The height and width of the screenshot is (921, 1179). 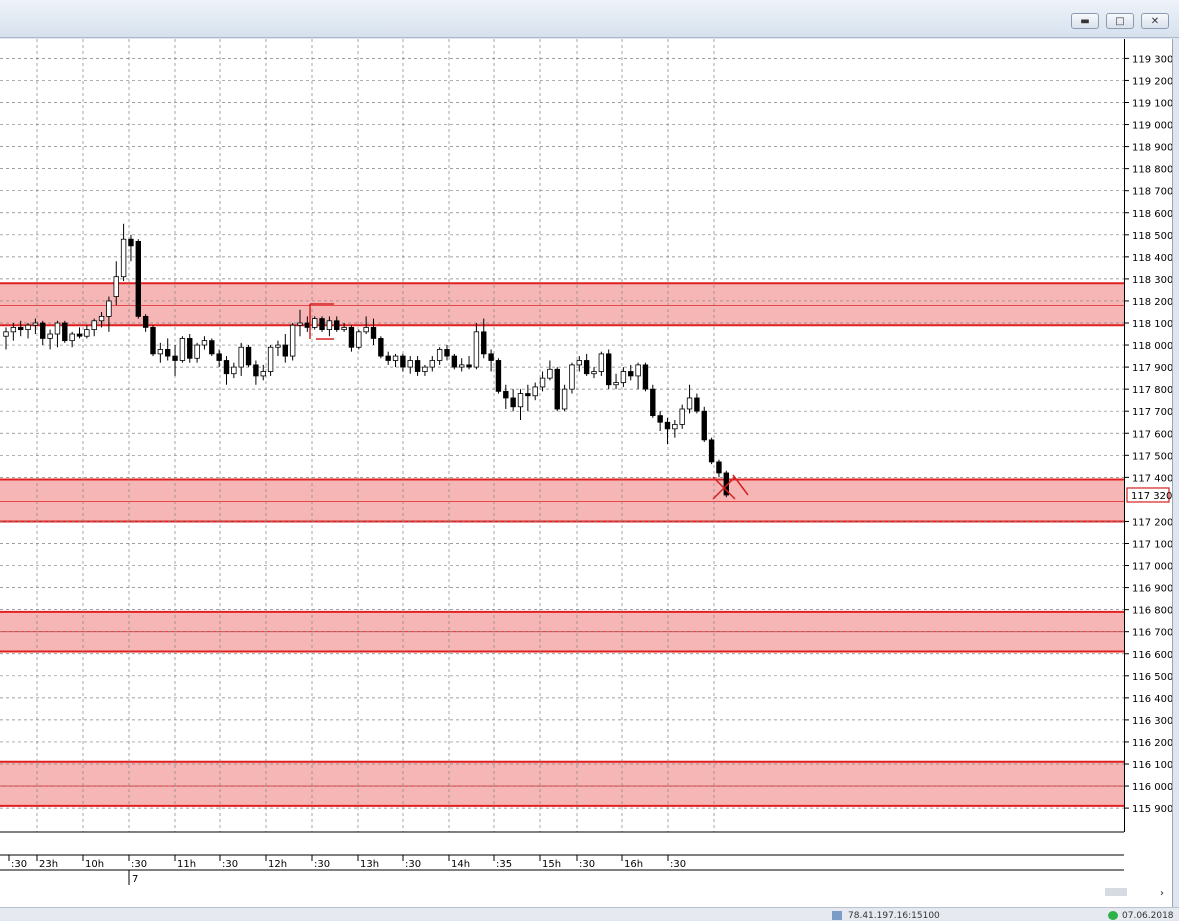 What do you see at coordinates (369, 864) in the screenshot?
I see `time-tick-label: 13h` at bounding box center [369, 864].